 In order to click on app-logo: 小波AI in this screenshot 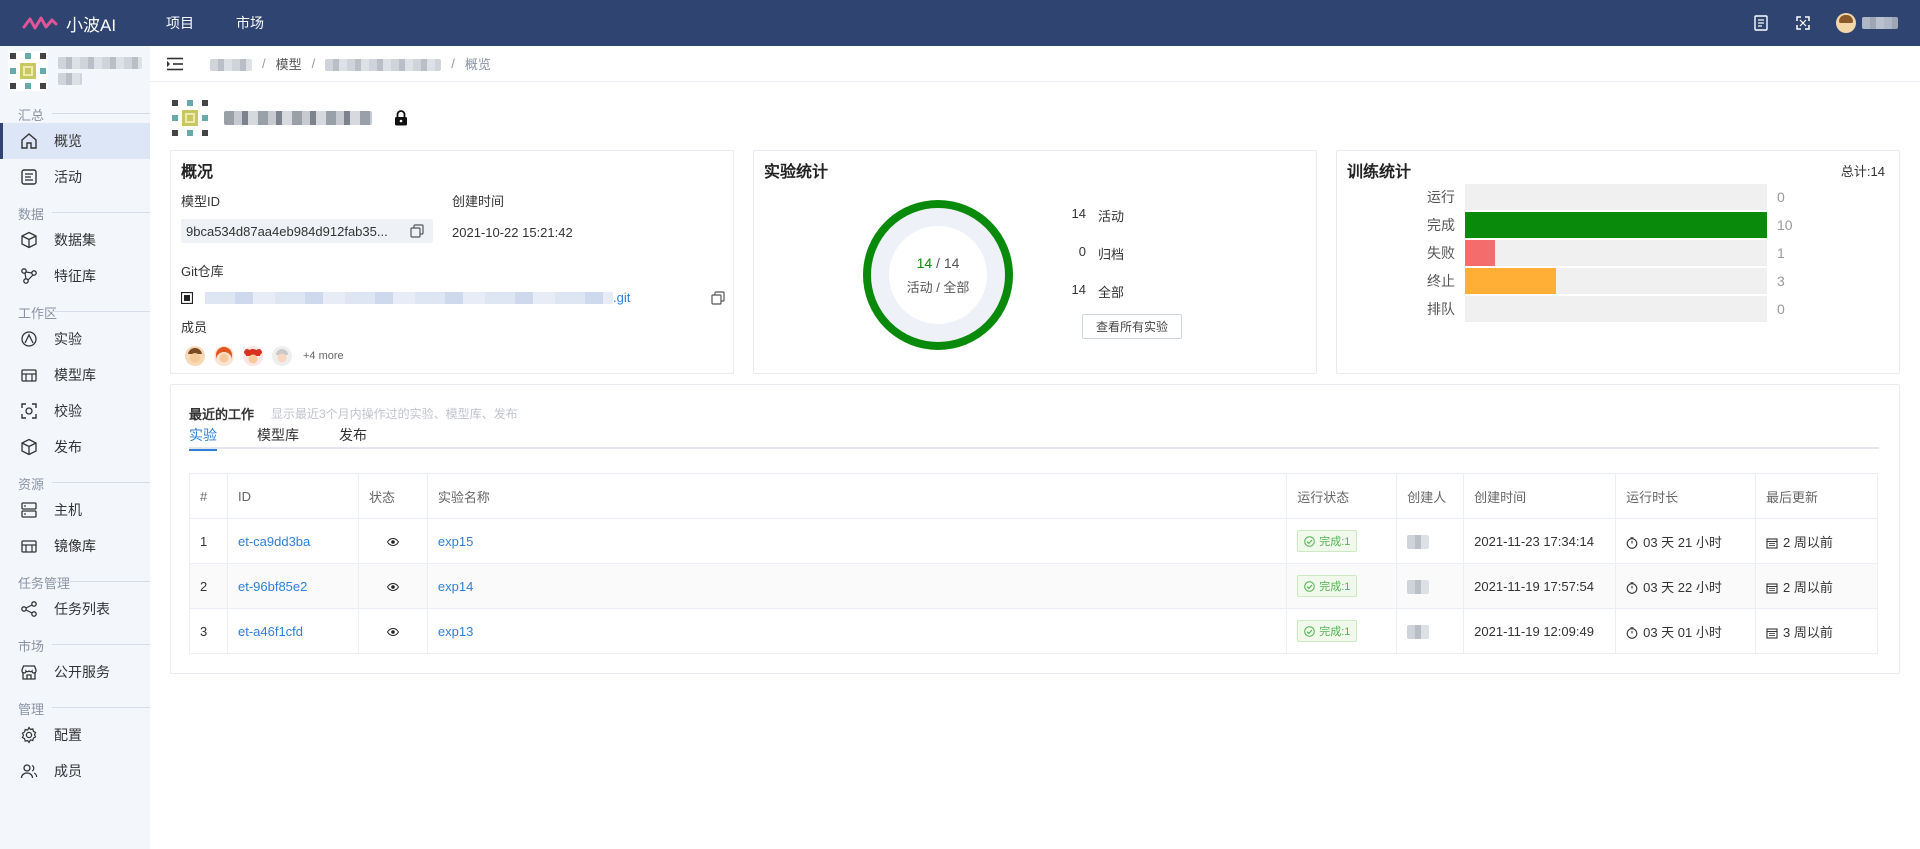, I will do `click(83, 23)`.